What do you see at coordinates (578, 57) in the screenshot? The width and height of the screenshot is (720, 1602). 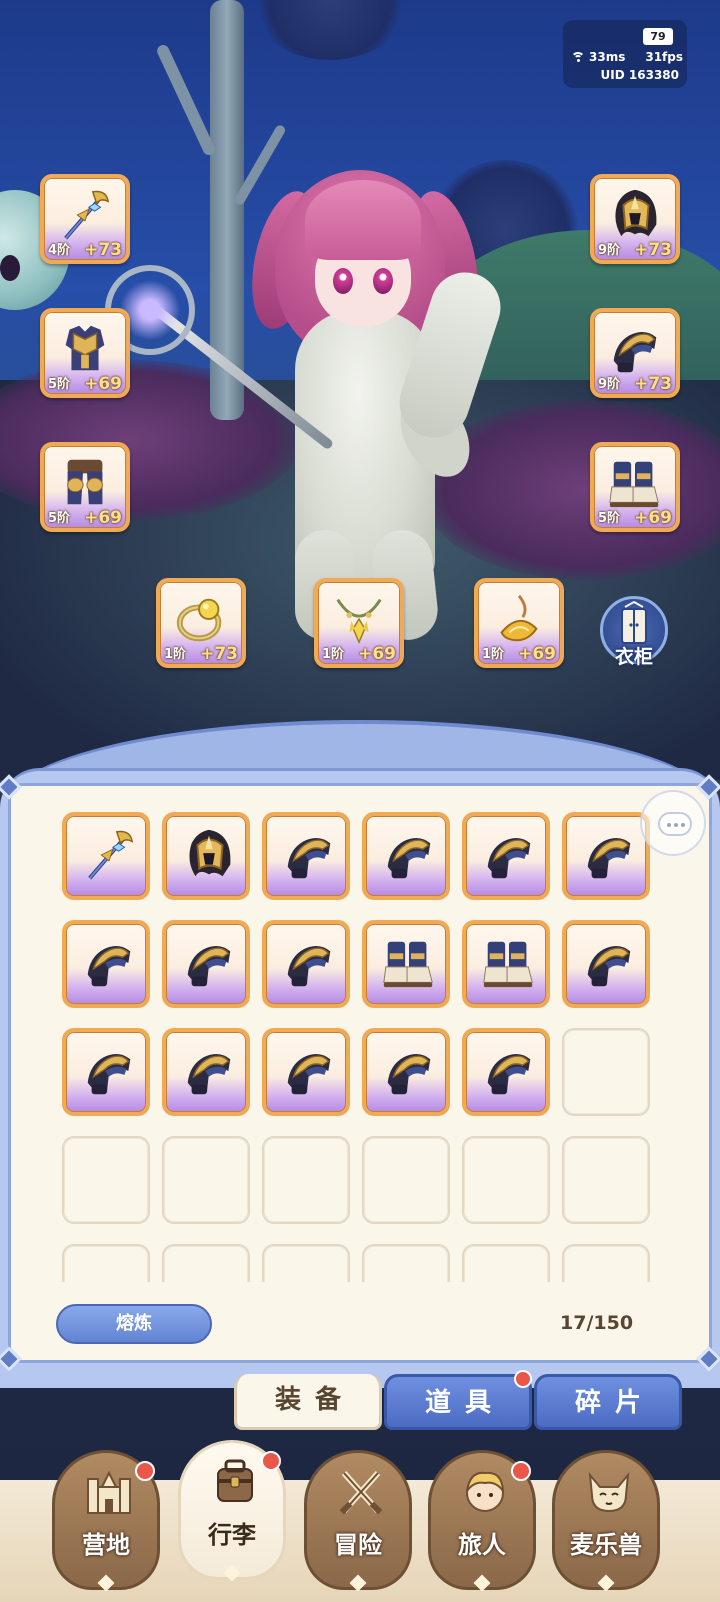 I see `wifi-icon` at bounding box center [578, 57].